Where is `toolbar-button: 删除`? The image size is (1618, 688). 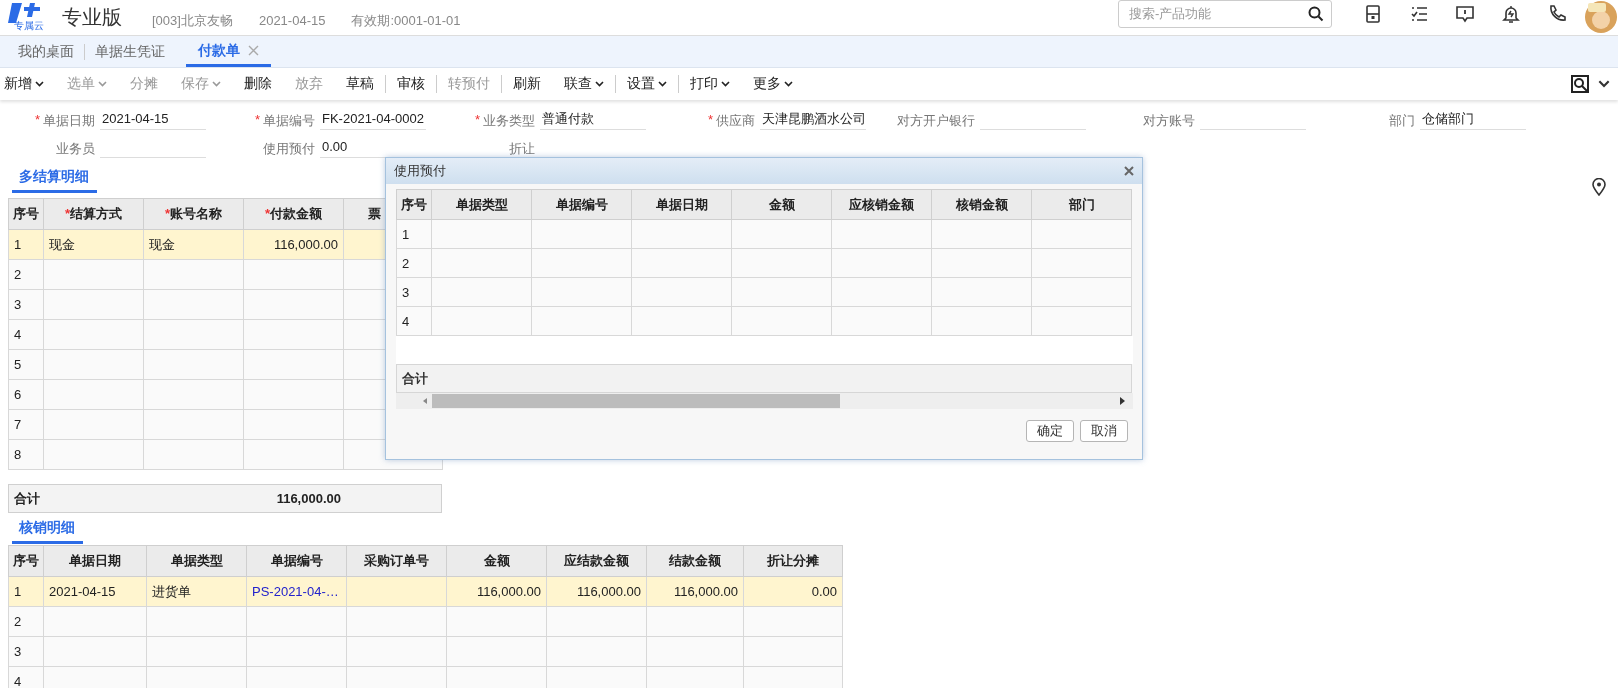 toolbar-button: 删除 is located at coordinates (258, 84).